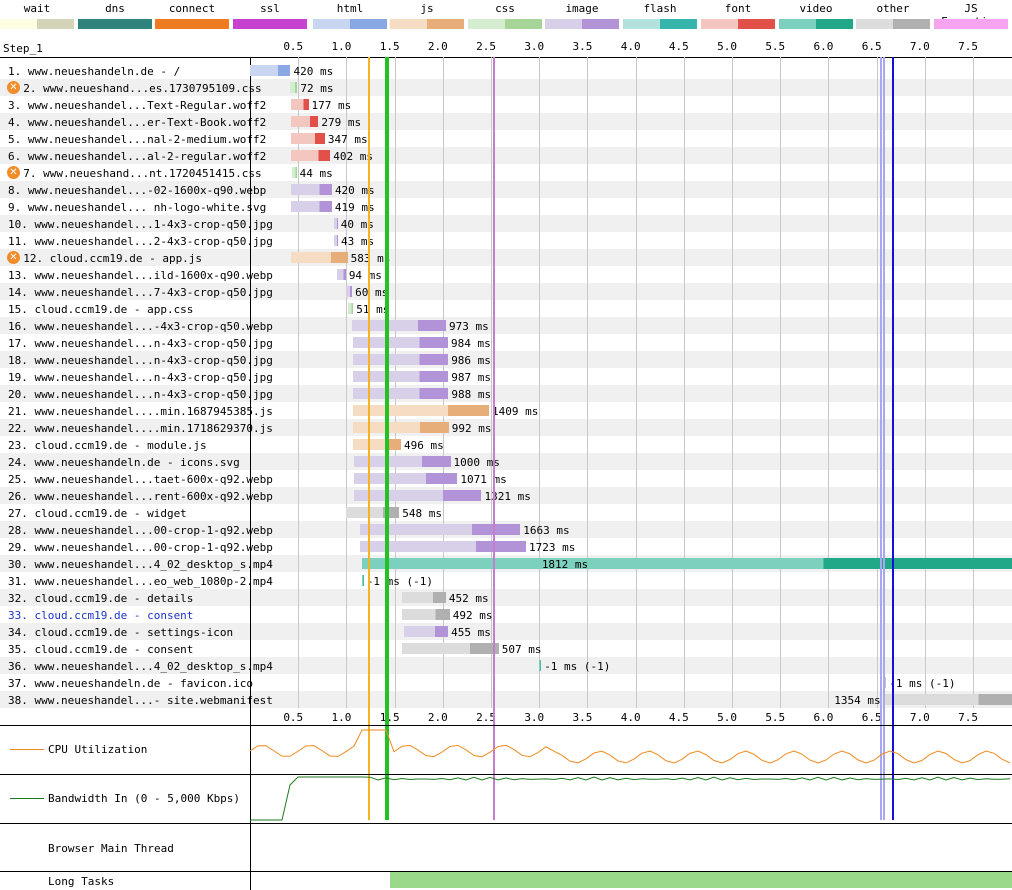  I want to click on request-label: 11. www.neueshandel...2-4x3-crop-q50.jpg, so click(140, 241).